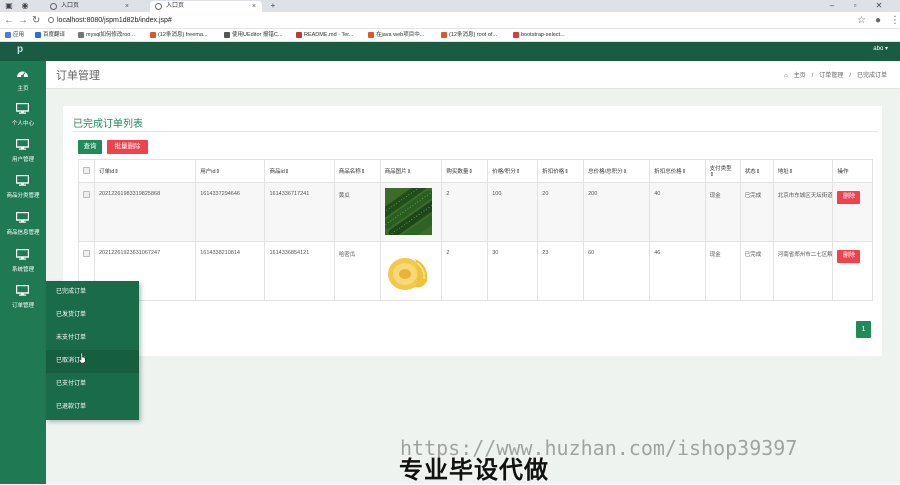 Image resolution: width=900 pixels, height=485 pixels. What do you see at coordinates (50, 35) in the screenshot?
I see `bookmark-item: 百度翻译` at bounding box center [50, 35].